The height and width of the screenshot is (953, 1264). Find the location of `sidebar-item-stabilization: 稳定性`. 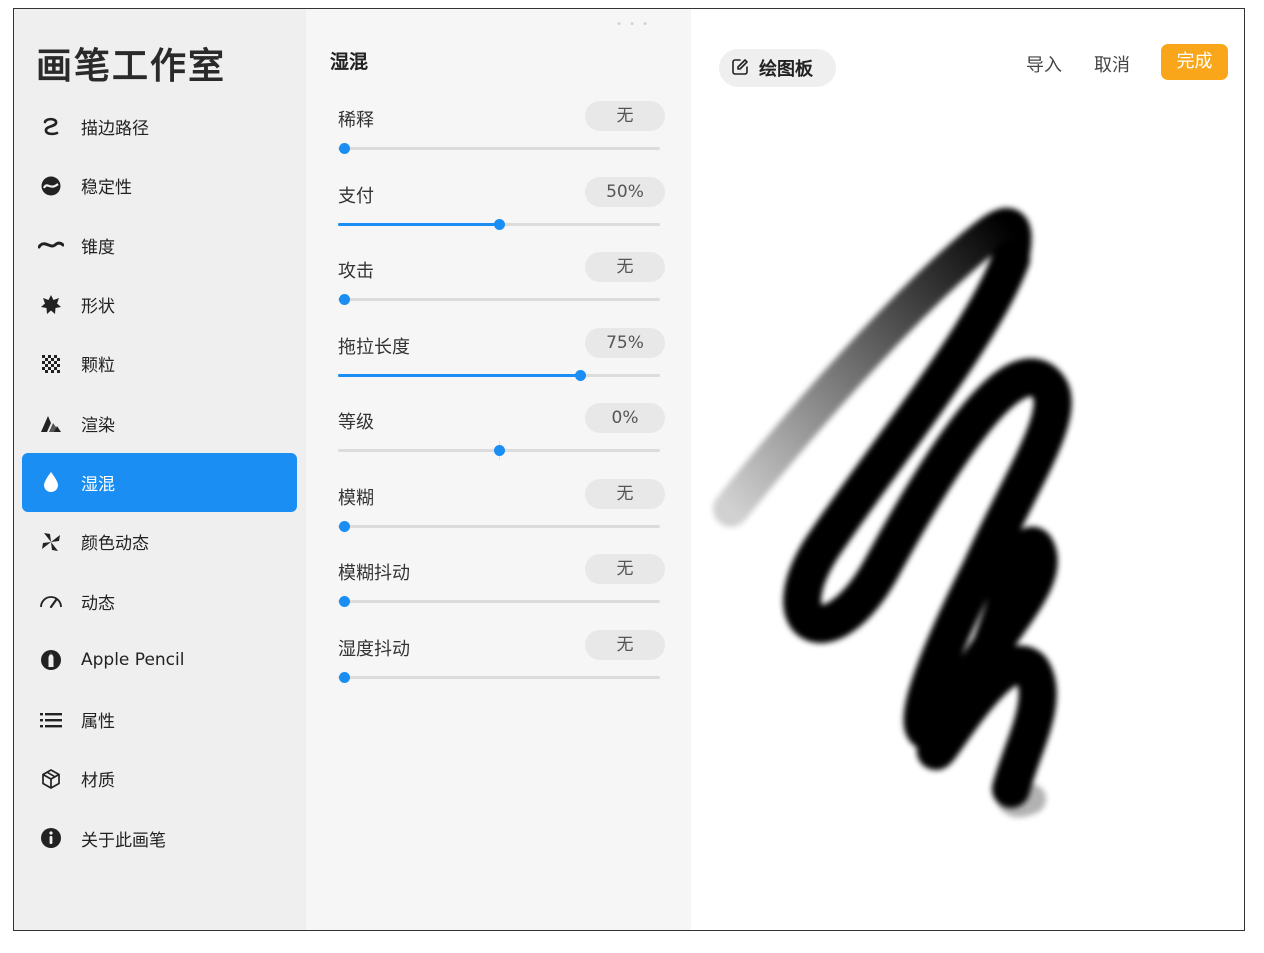

sidebar-item-stabilization: 稳定性 is located at coordinates (159, 185).